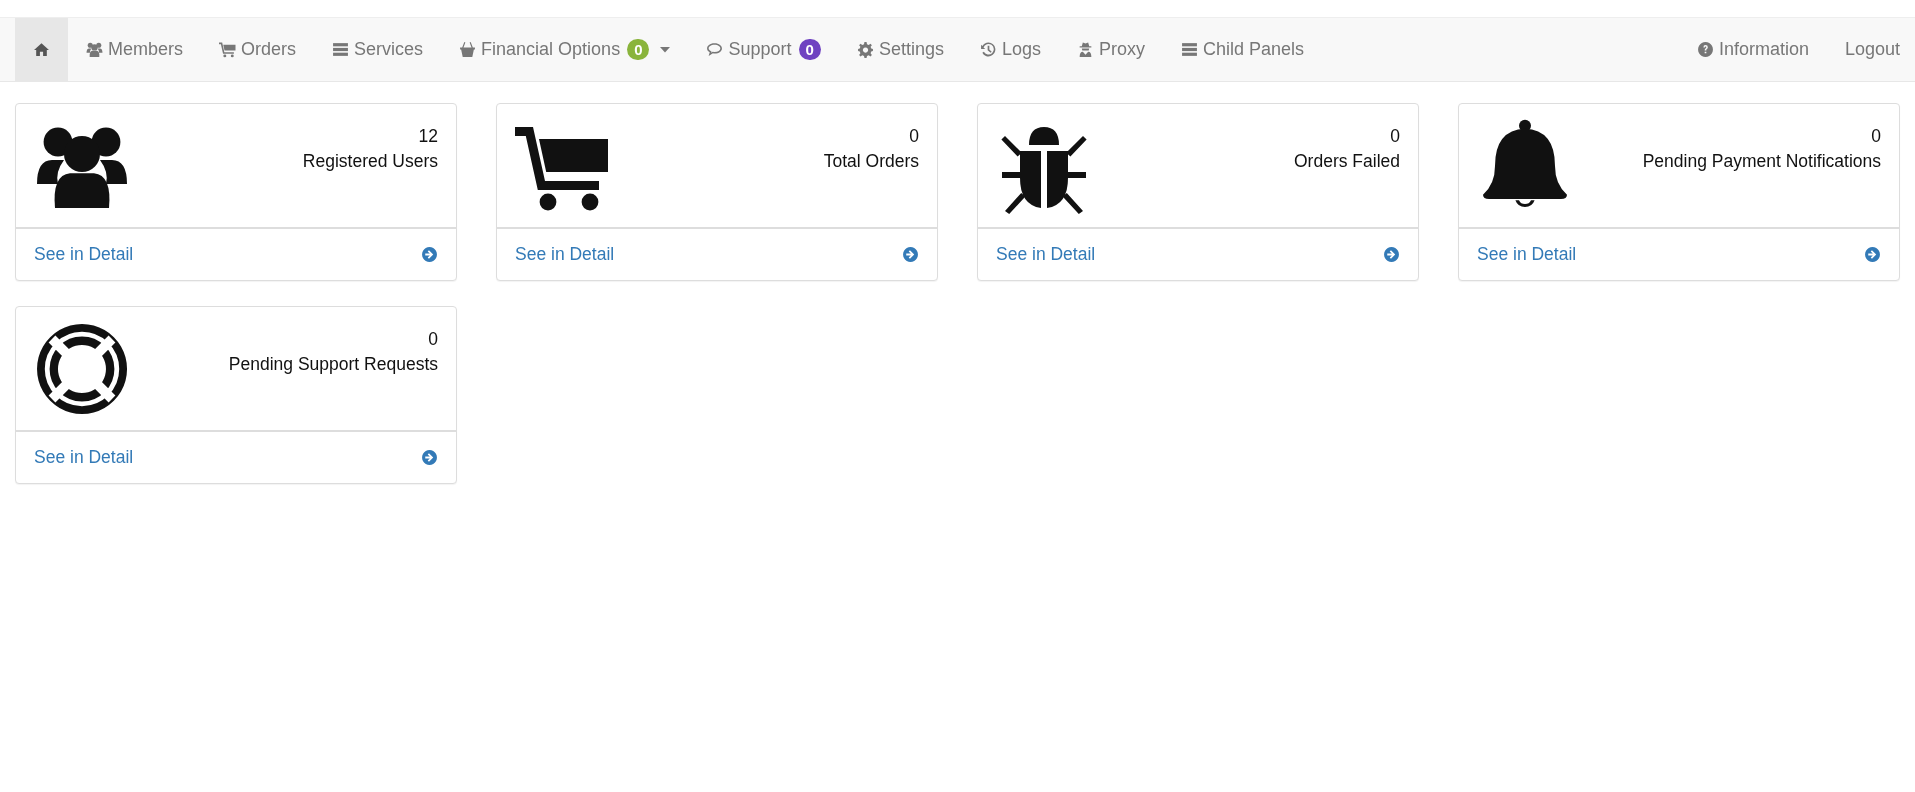 The image size is (1915, 792). What do you see at coordinates (900, 49) in the screenshot?
I see `nav-tab: Settings` at bounding box center [900, 49].